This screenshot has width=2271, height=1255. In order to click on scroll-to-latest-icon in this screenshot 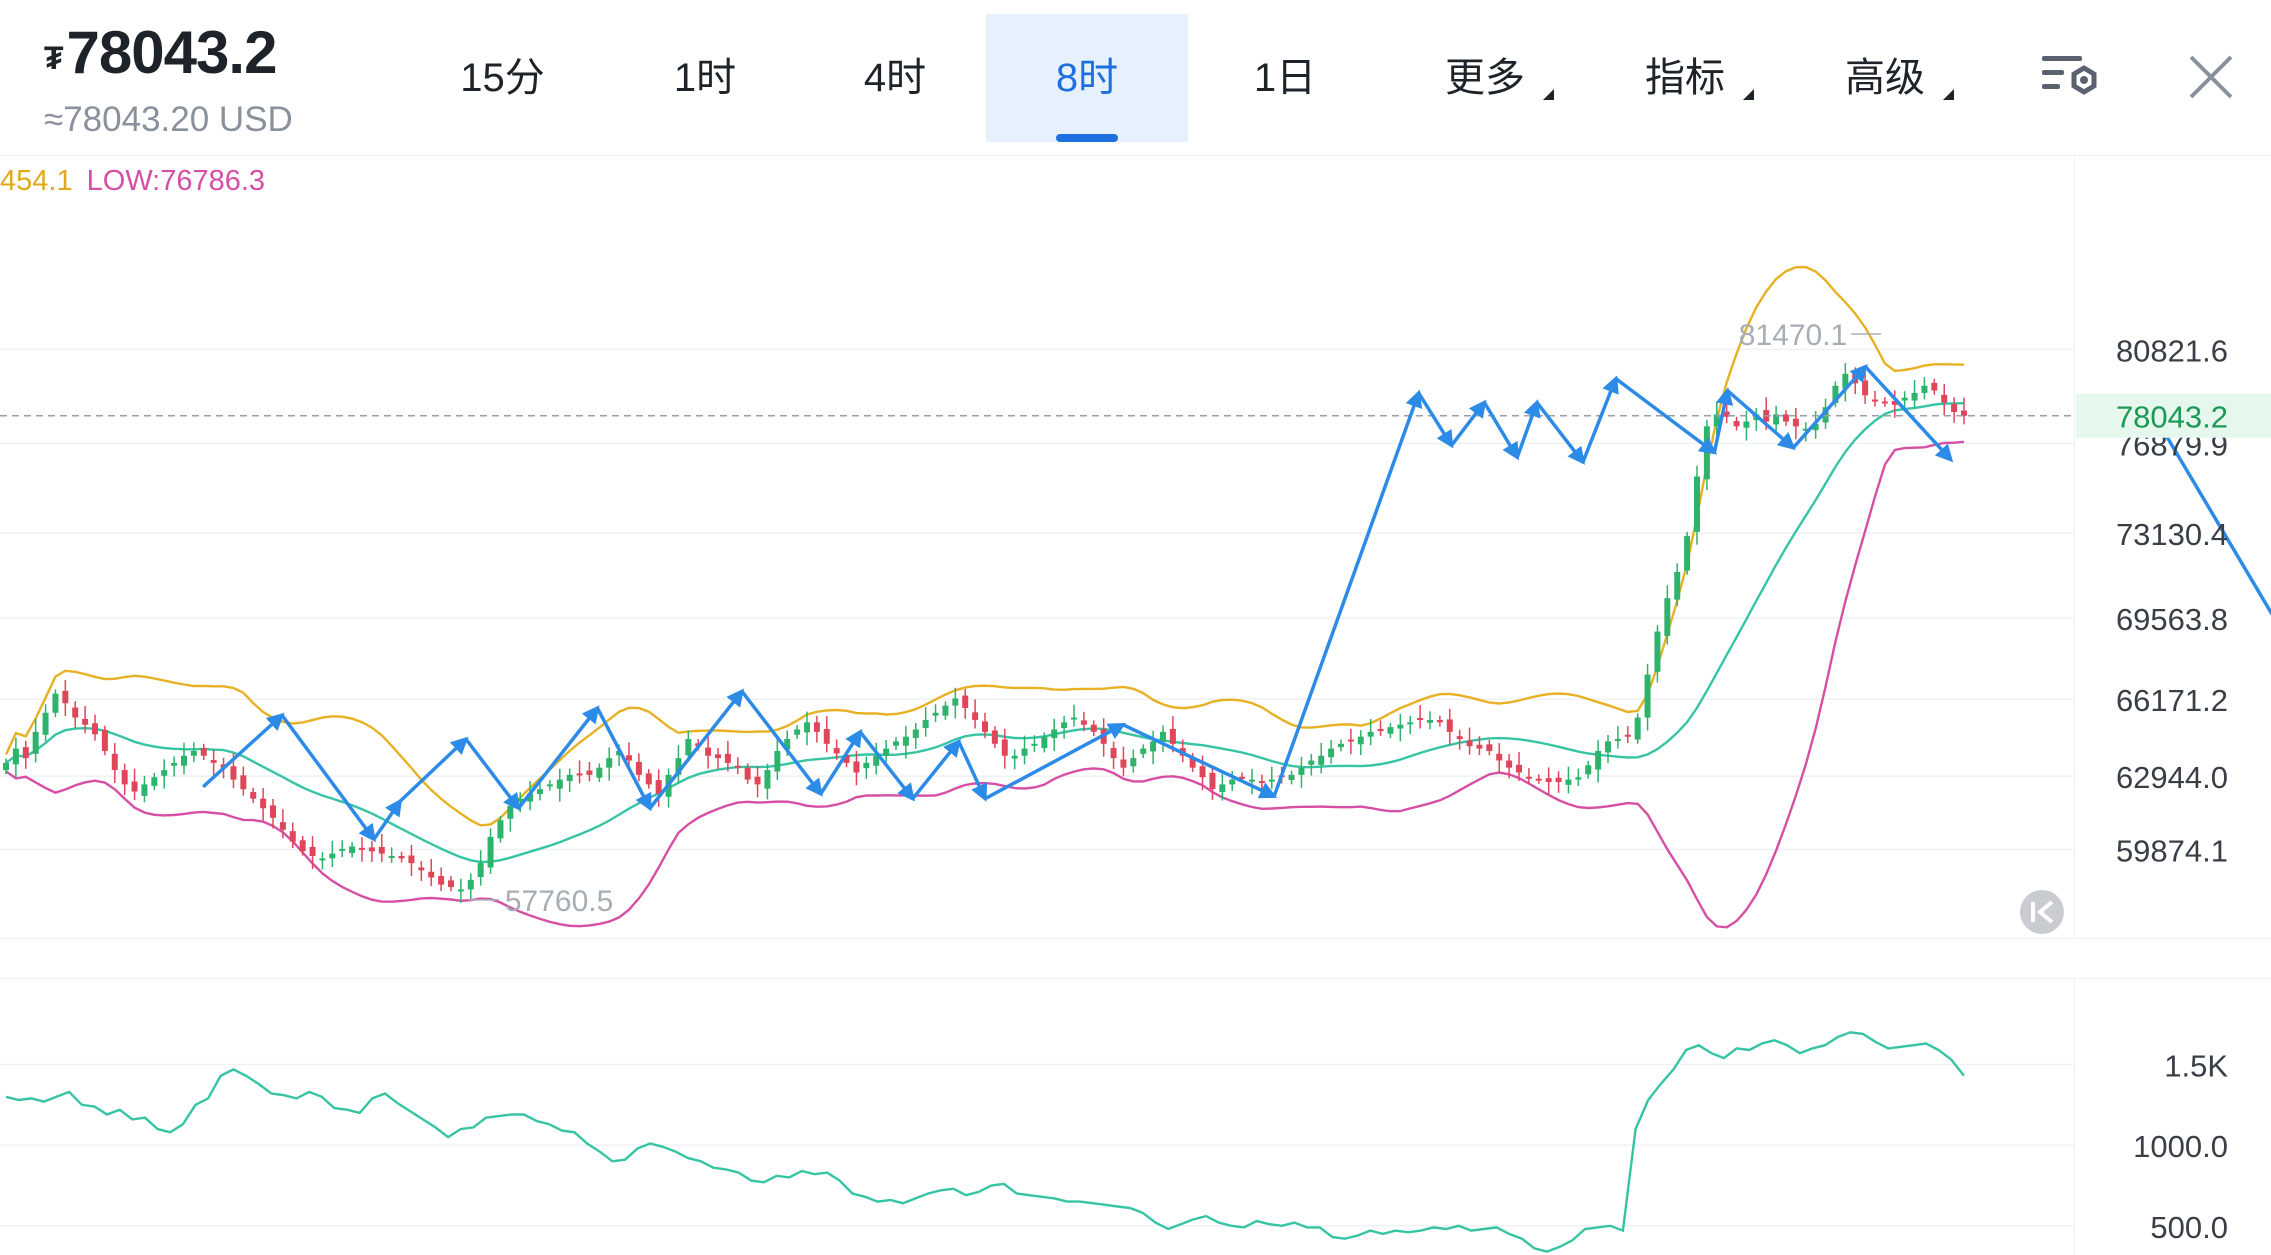, I will do `click(2042, 912)`.